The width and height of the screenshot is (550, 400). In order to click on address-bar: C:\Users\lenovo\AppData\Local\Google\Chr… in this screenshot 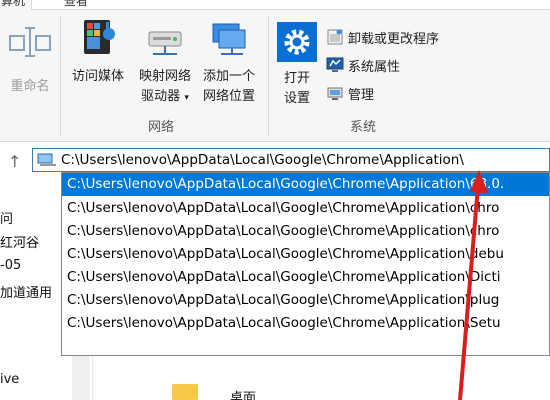, I will do `click(291, 160)`.